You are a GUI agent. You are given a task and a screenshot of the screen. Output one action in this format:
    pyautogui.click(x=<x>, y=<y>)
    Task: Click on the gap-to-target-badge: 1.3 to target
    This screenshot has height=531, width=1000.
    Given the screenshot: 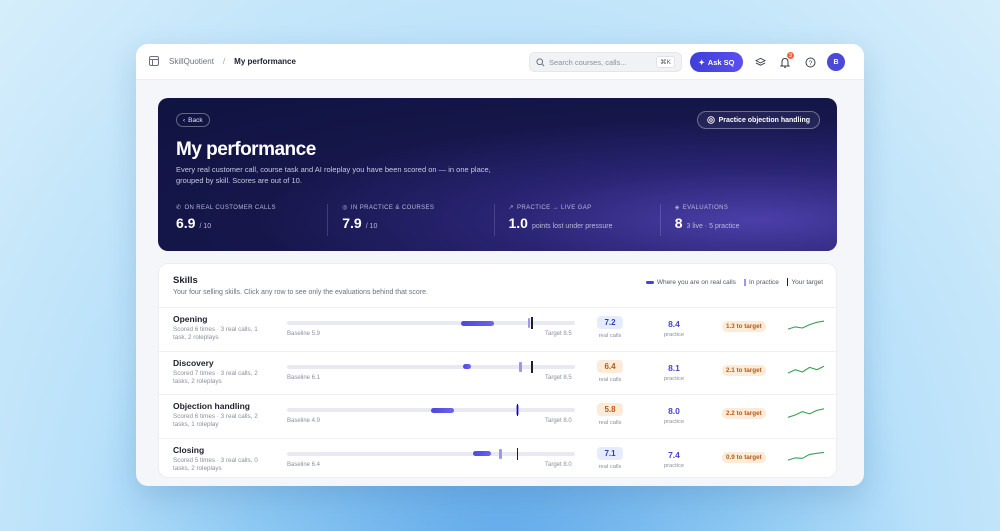 What is the action you would take?
    pyautogui.click(x=744, y=326)
    